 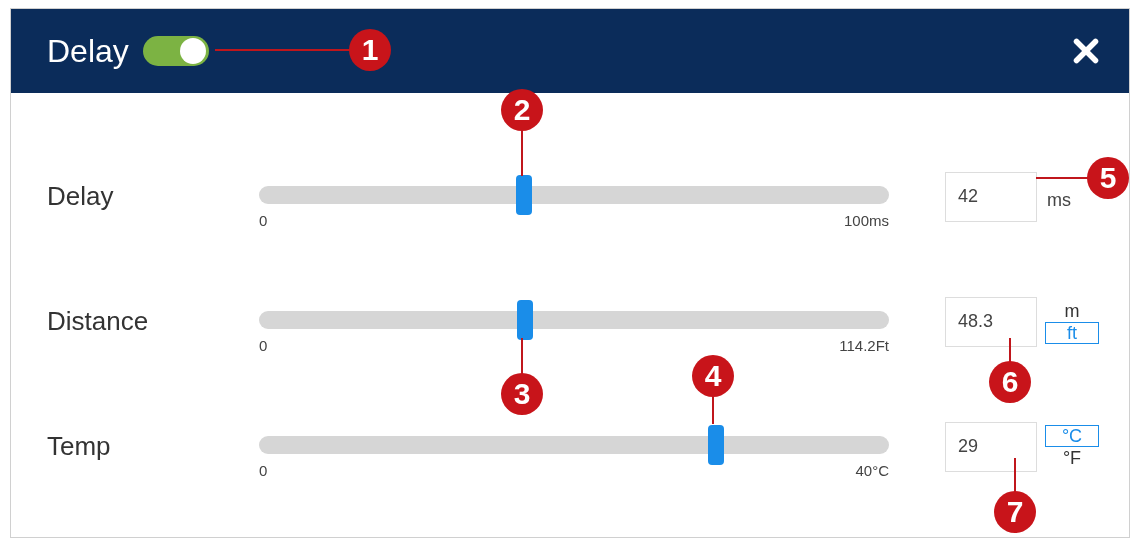 What do you see at coordinates (991, 446) in the screenshot?
I see `value-field: 29` at bounding box center [991, 446].